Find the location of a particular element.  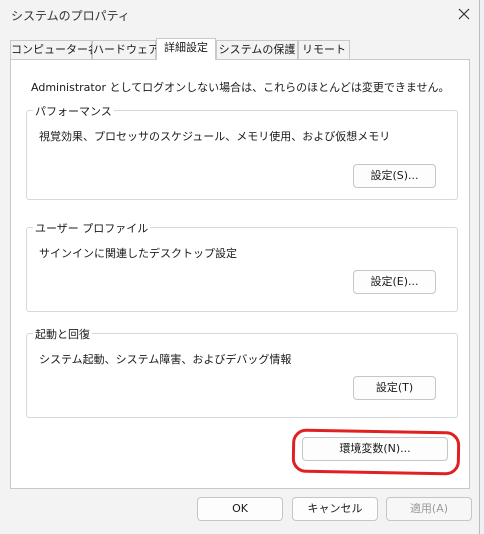

tab-computer-name: コンピューター名 is located at coordinates (54, 49).